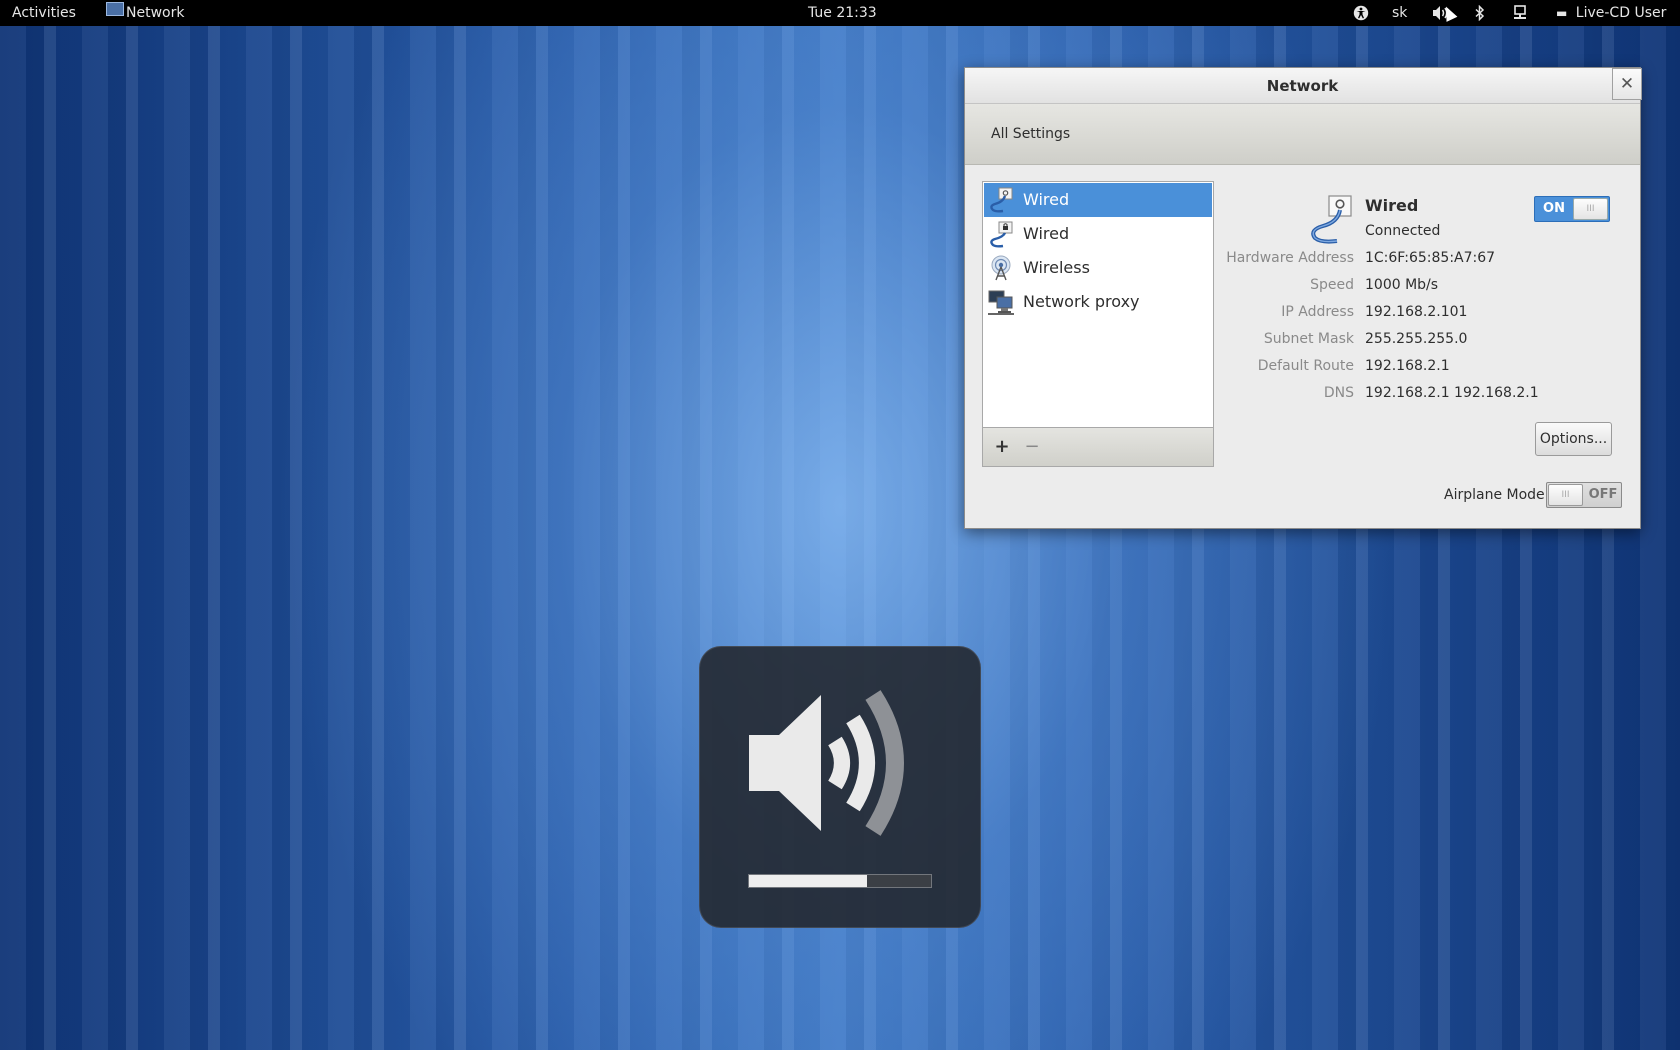 The width and height of the screenshot is (1680, 1050). What do you see at coordinates (1001, 268) in the screenshot?
I see `wireless-icon` at bounding box center [1001, 268].